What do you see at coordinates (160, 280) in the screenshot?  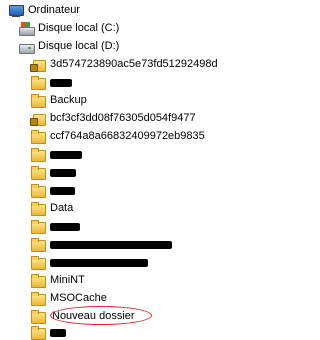 I see `tree-item-folder: MiniNT` at bounding box center [160, 280].